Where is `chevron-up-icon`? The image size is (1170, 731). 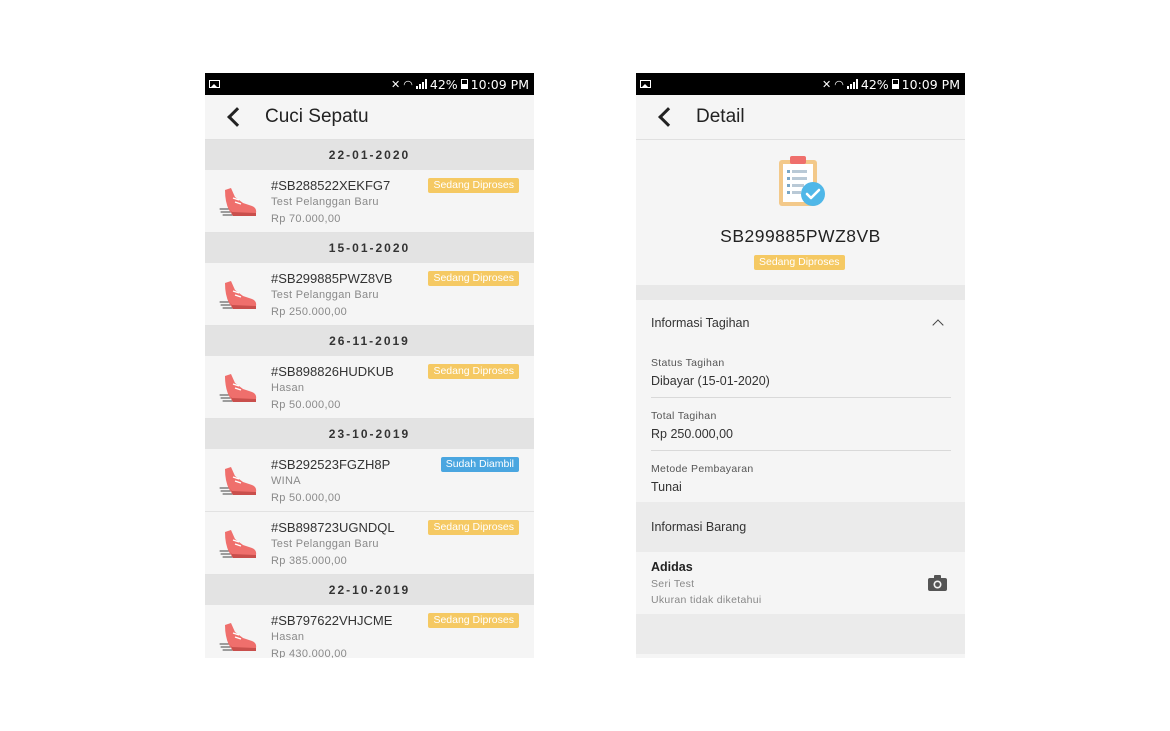 chevron-up-icon is located at coordinates (938, 324).